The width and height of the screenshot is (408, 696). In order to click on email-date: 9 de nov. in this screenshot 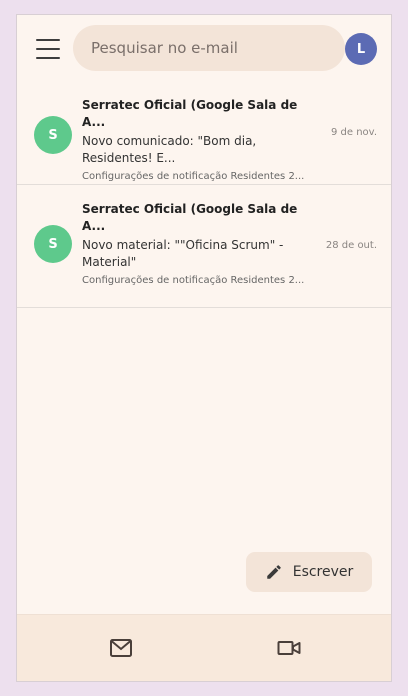, I will do `click(354, 132)`.